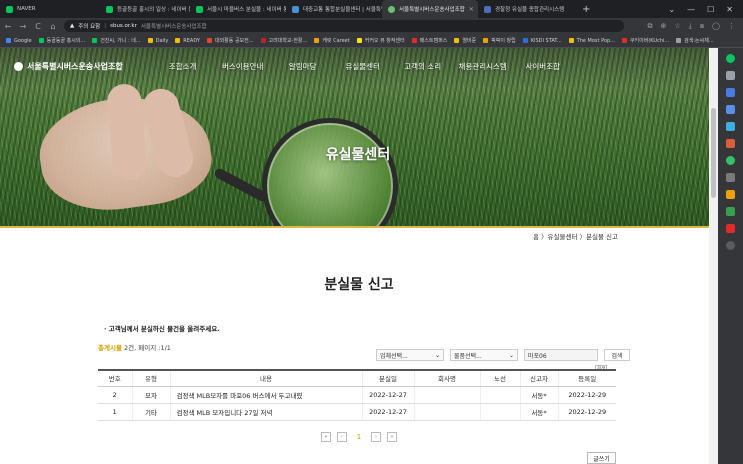 The height and width of the screenshot is (464, 743). What do you see at coordinates (336, 41) in the screenshot?
I see `bookmark-label: 캐릿 Careet` at bounding box center [336, 41].